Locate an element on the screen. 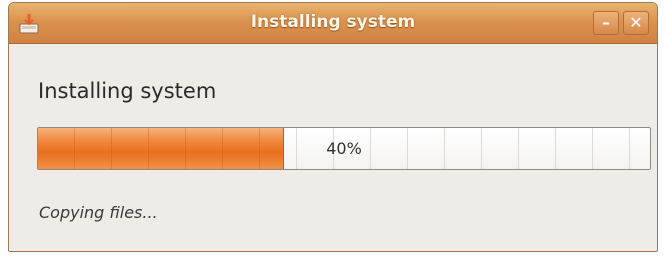 The height and width of the screenshot is (256, 664). progress-label: 40% is located at coordinates (344, 148).